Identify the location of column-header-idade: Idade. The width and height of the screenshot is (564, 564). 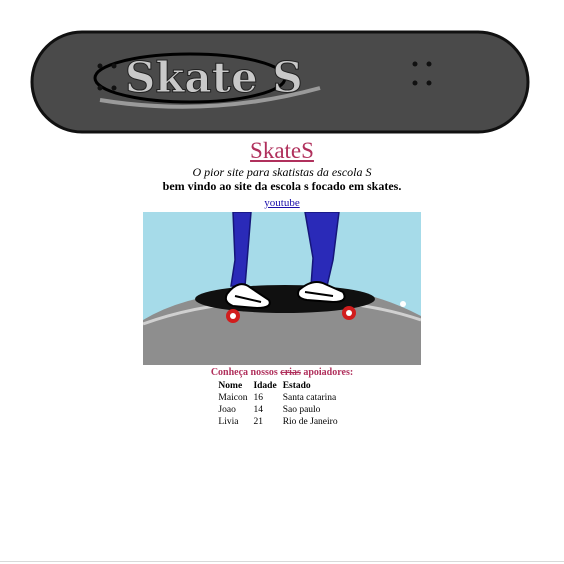
(265, 386).